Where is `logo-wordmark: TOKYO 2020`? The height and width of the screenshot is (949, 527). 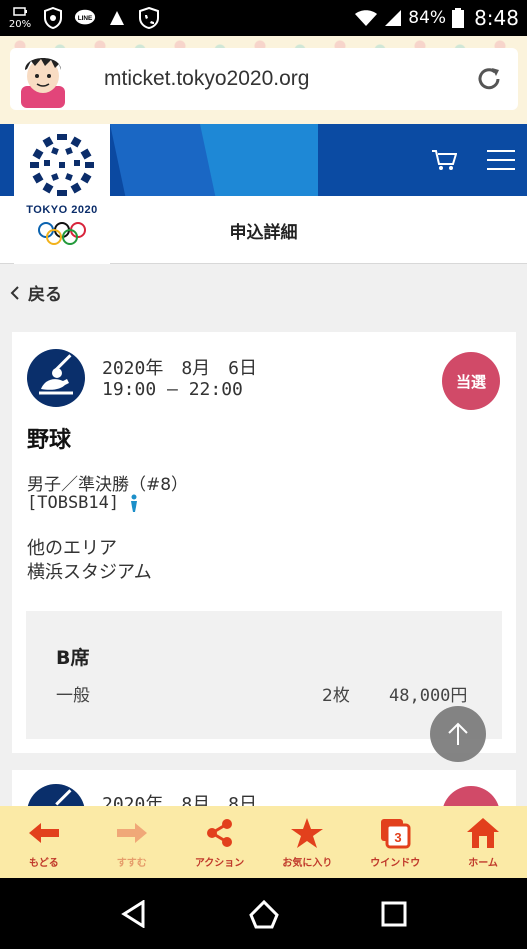 logo-wordmark: TOKYO 2020 is located at coordinates (62, 210).